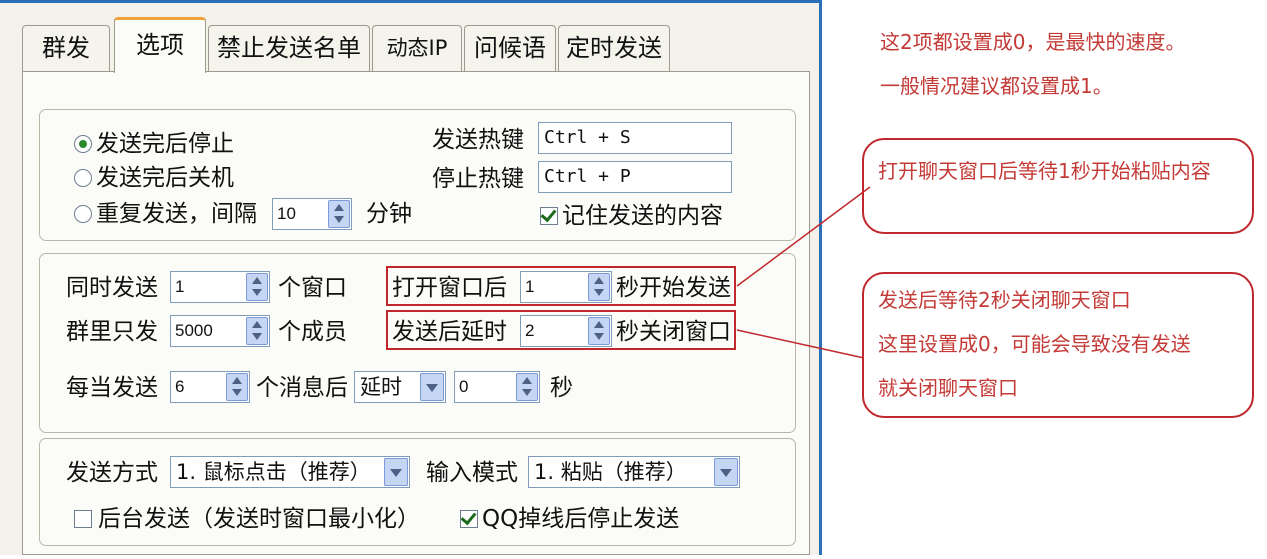 This screenshot has height=559, width=1267. Describe the element at coordinates (800, 344) in the screenshot. I see `connector-close-delay` at that location.